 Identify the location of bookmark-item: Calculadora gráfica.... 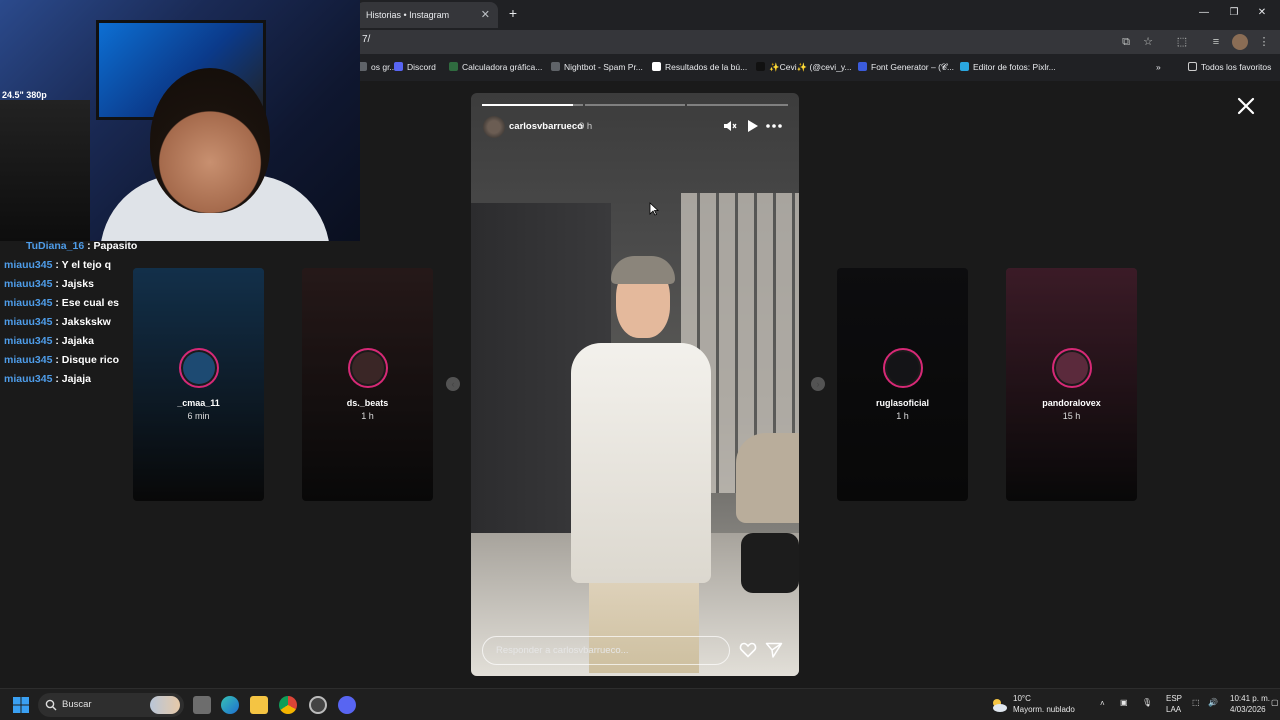
(495, 67).